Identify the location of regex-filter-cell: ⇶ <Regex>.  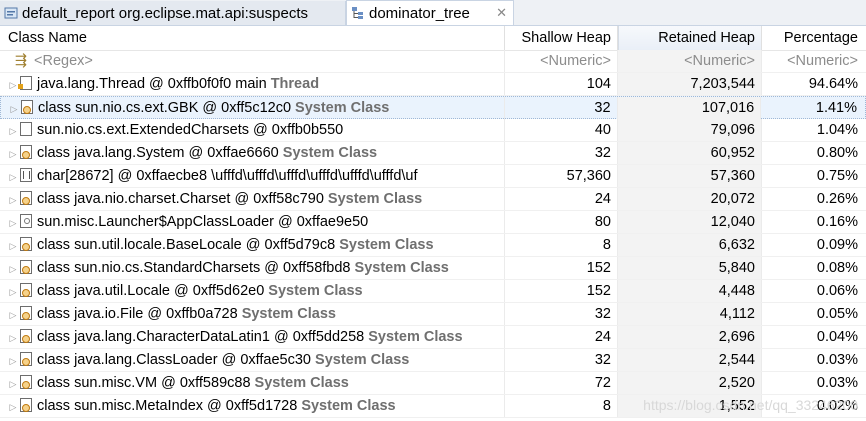
(252, 61).